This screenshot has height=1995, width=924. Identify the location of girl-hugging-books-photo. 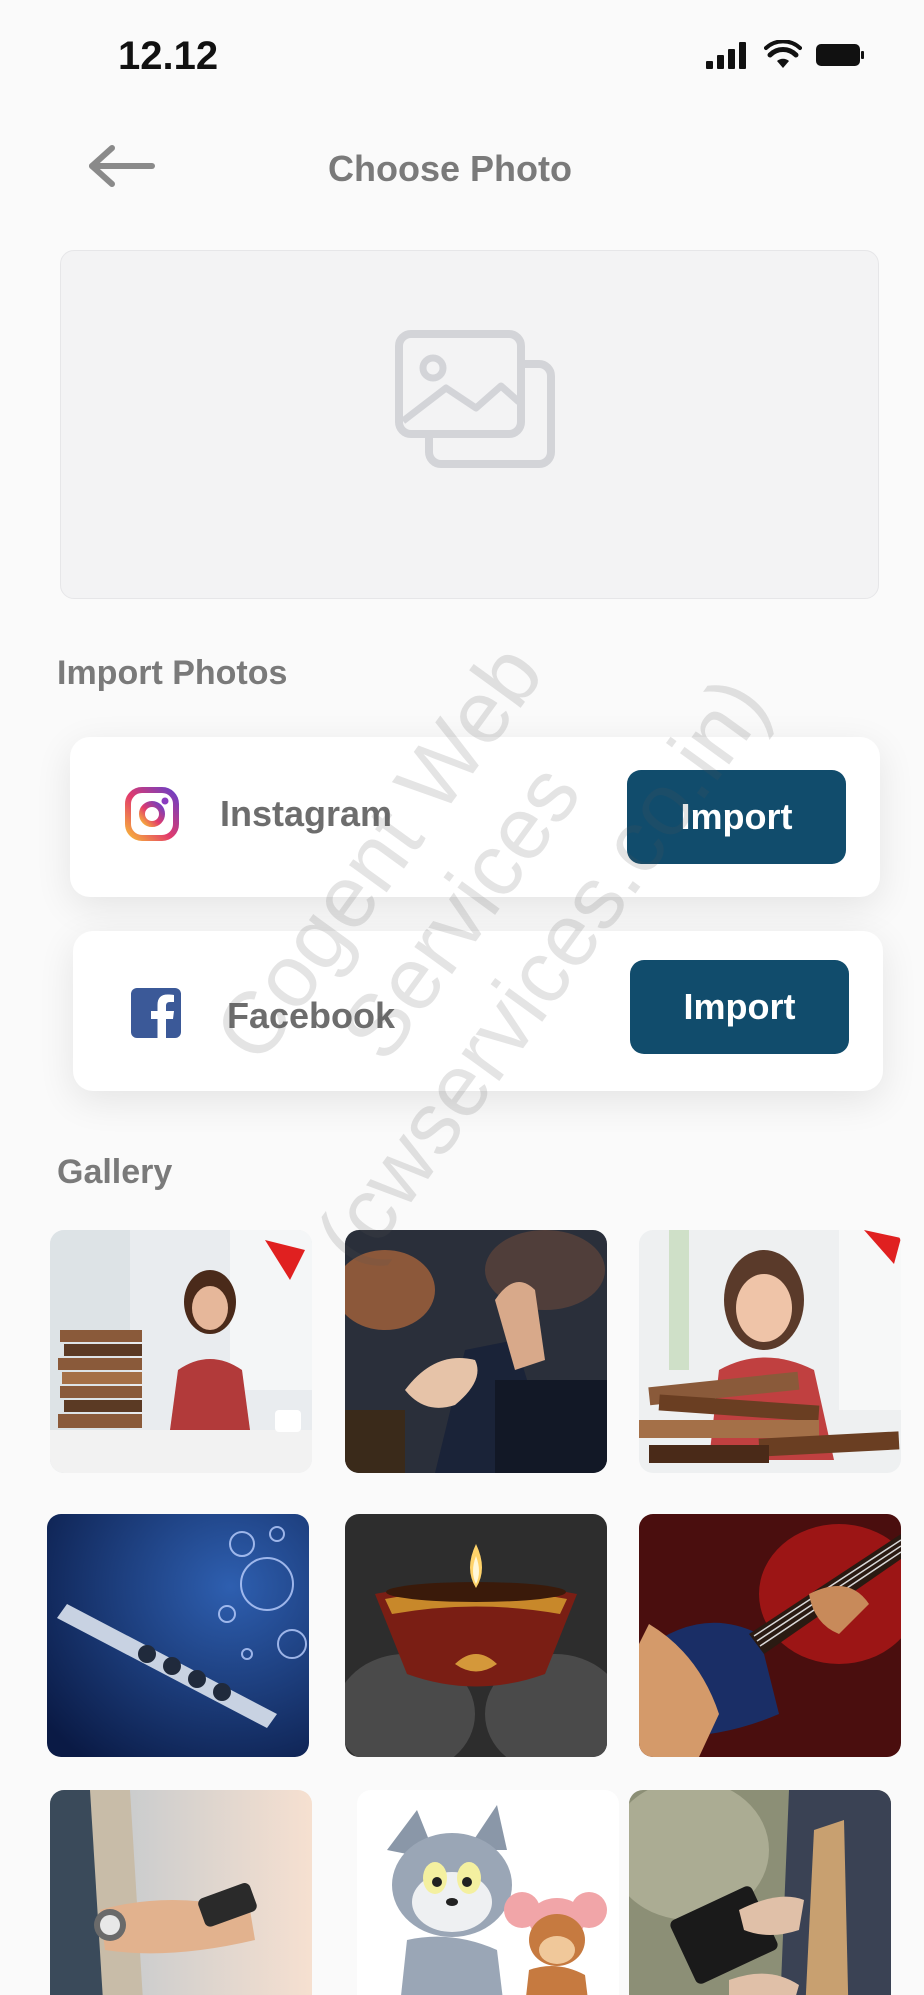
(770, 1351).